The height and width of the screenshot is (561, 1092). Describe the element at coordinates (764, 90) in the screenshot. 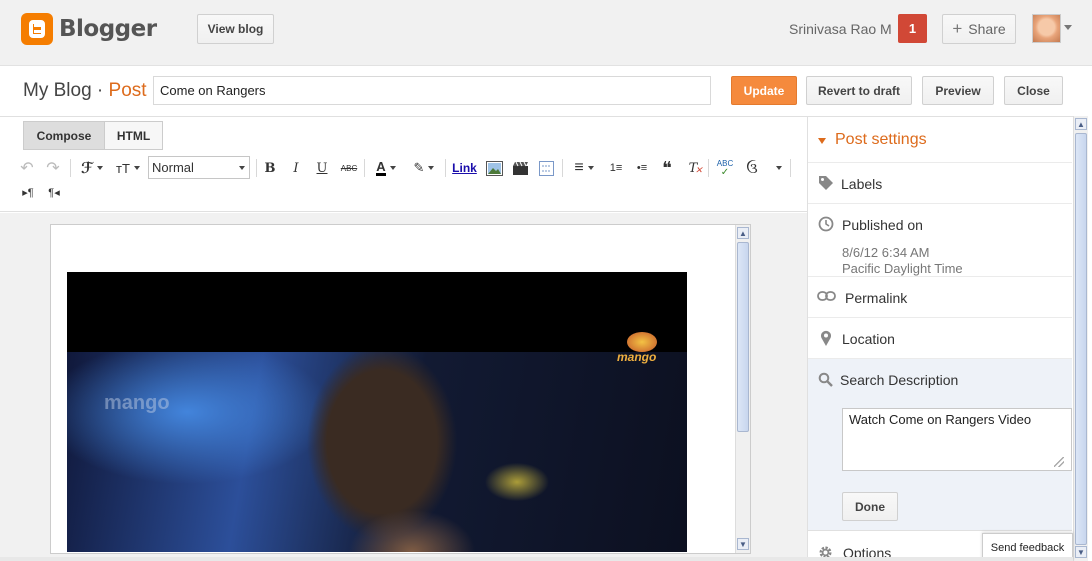

I see `update-button: Update` at that location.